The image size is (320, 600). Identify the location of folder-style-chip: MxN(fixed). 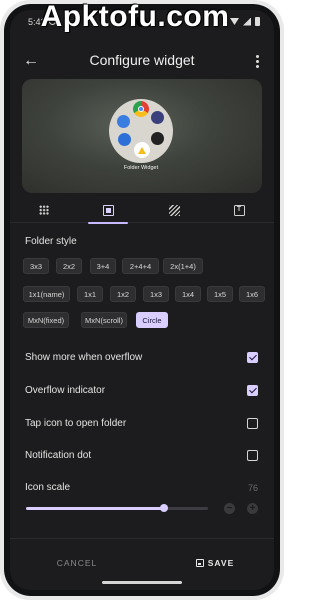
(46, 320).